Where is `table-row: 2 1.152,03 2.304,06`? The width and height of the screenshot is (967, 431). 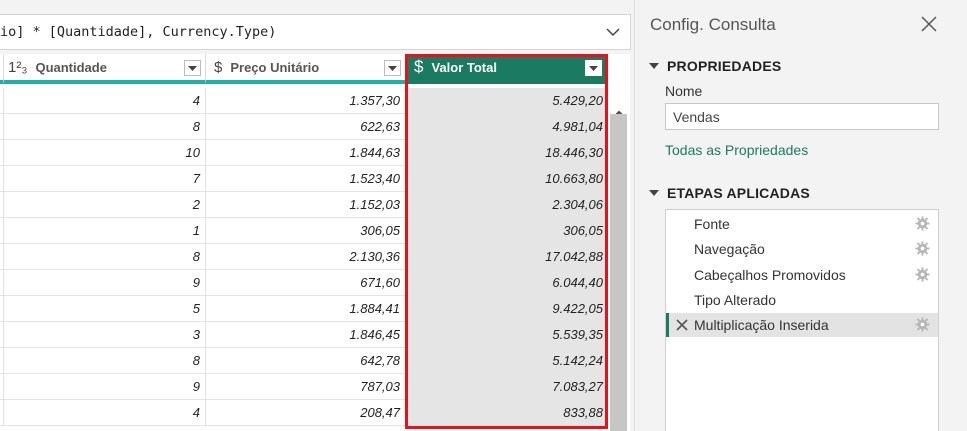
table-row: 2 1.152,03 2.304,06 is located at coordinates (315, 205).